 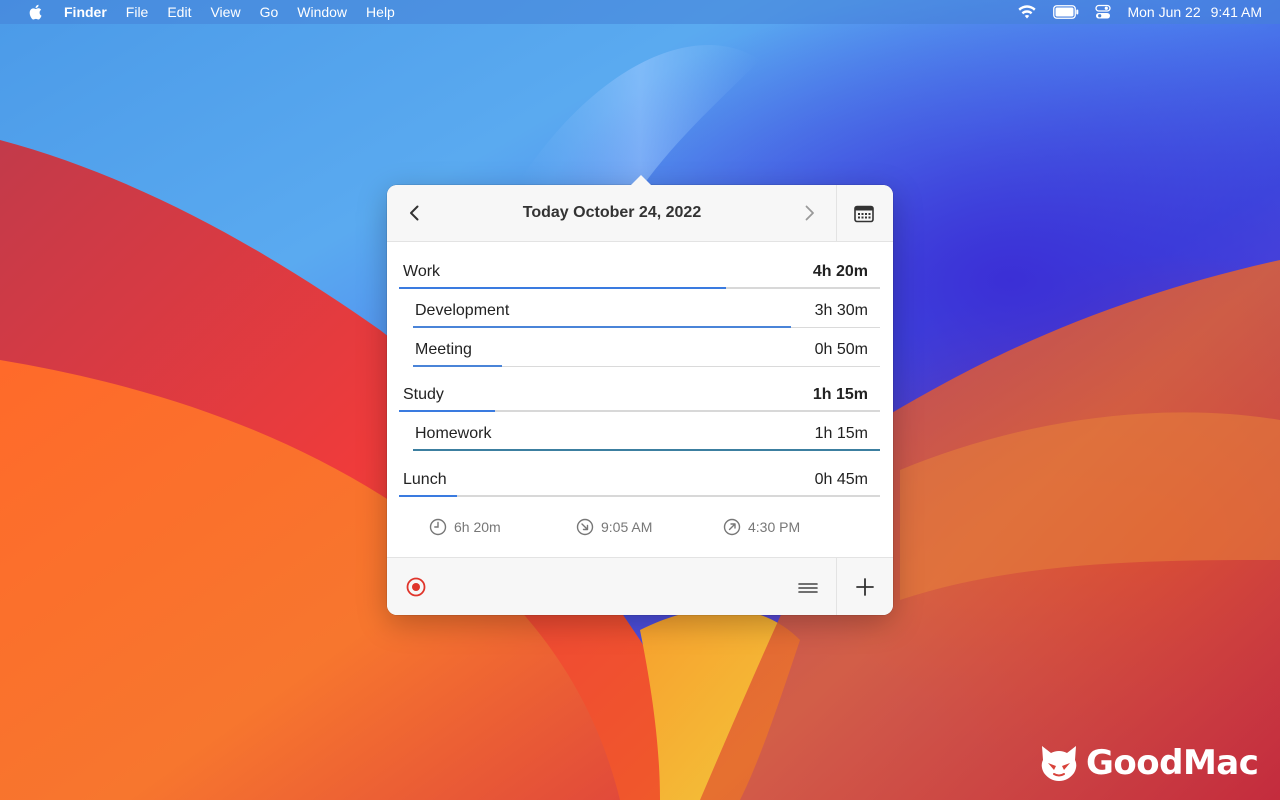 I want to click on task-row-meeting: Meeting 0h 50m, so click(x=646, y=351).